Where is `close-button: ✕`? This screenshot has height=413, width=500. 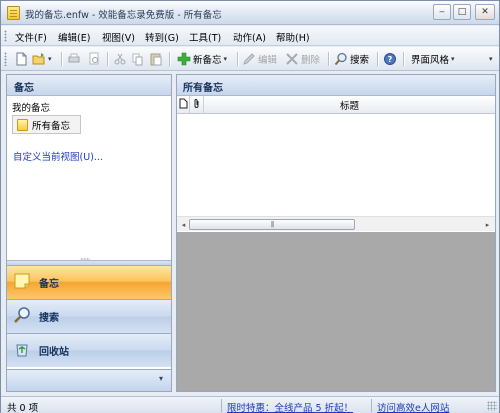 close-button: ✕ is located at coordinates (485, 12).